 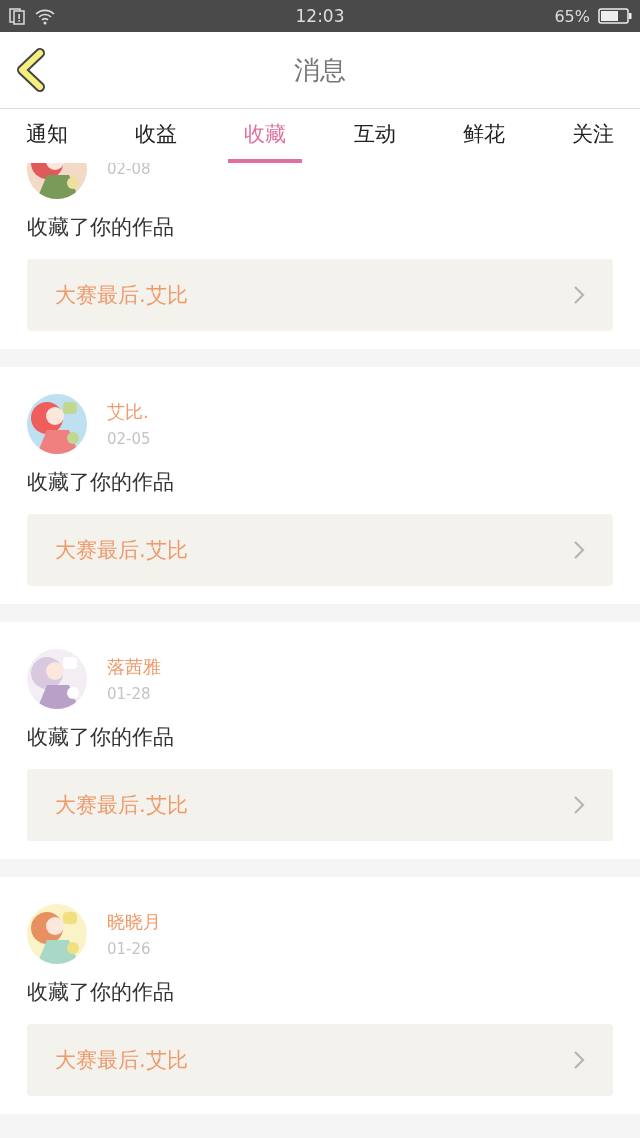 What do you see at coordinates (572, 16) in the screenshot?
I see `battery-percent: 65%` at bounding box center [572, 16].